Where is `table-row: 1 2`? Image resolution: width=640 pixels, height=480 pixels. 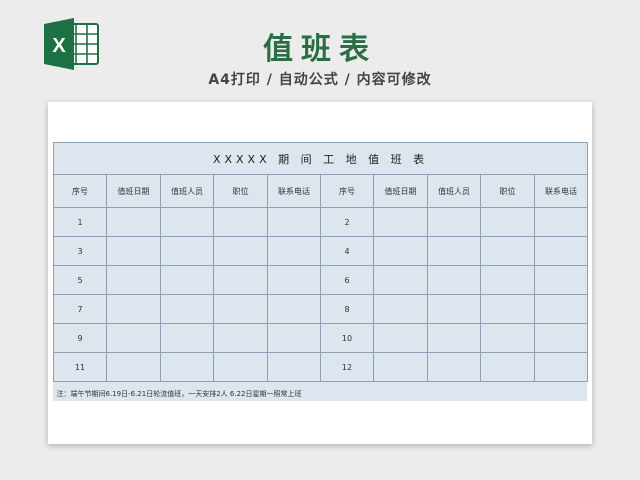 table-row: 1 2 is located at coordinates (321, 222).